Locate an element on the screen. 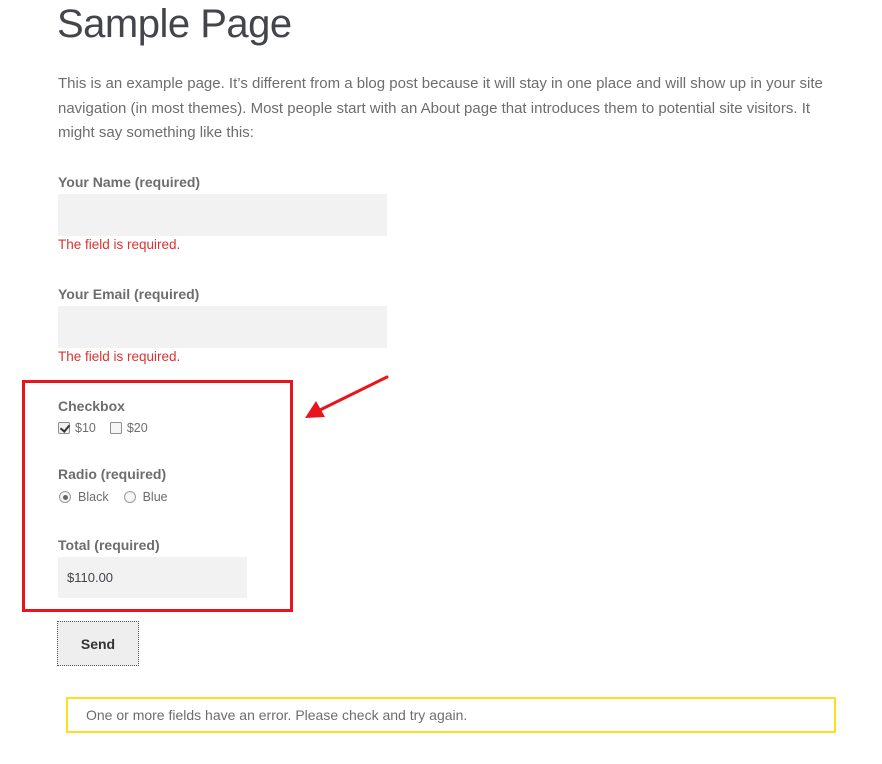 The image size is (882, 764). checkbox-option-label: $20 is located at coordinates (137, 428).